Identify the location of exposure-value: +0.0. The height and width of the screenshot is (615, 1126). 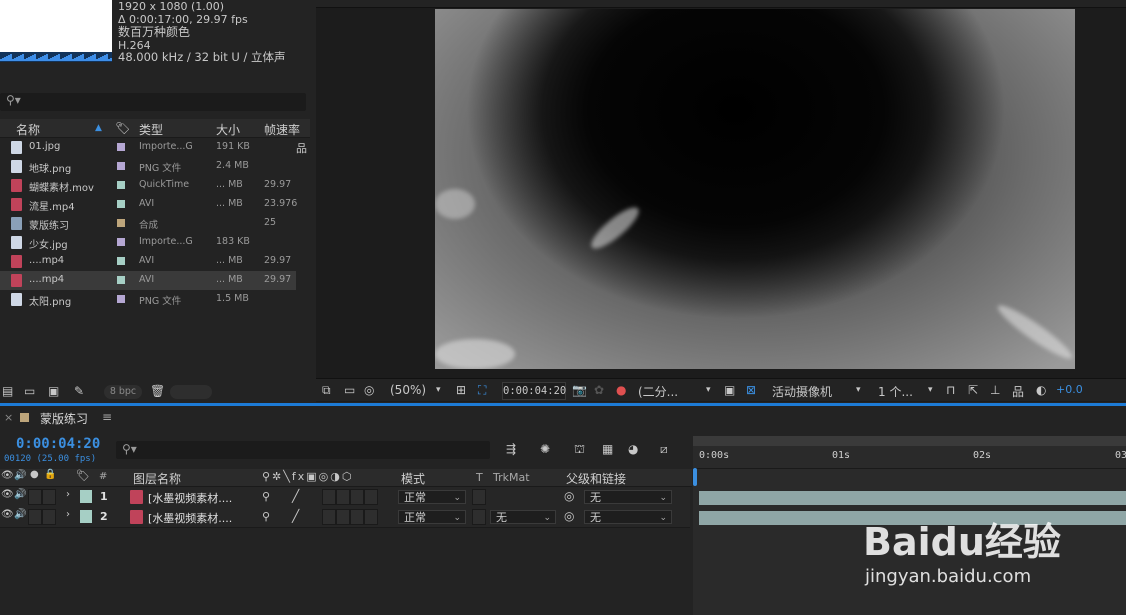
(1069, 389).